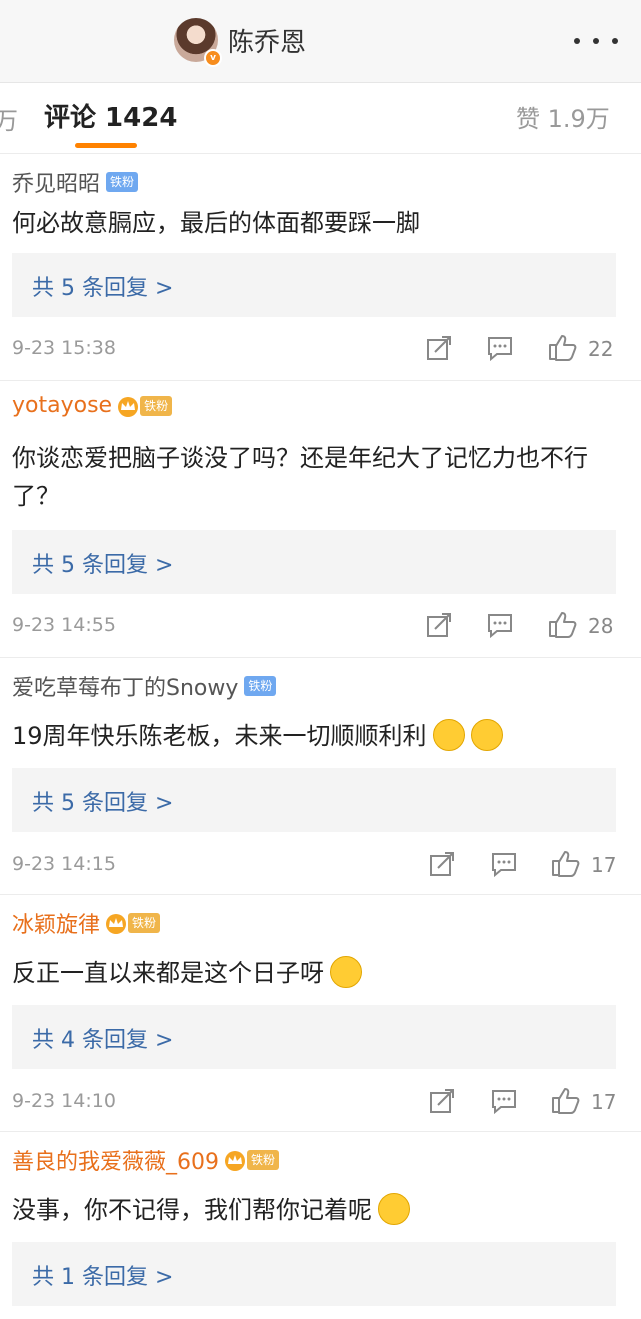 This screenshot has width=641, height=1319. I want to click on comment-username: 爱吃草莓布丁的Snowy, so click(125, 686).